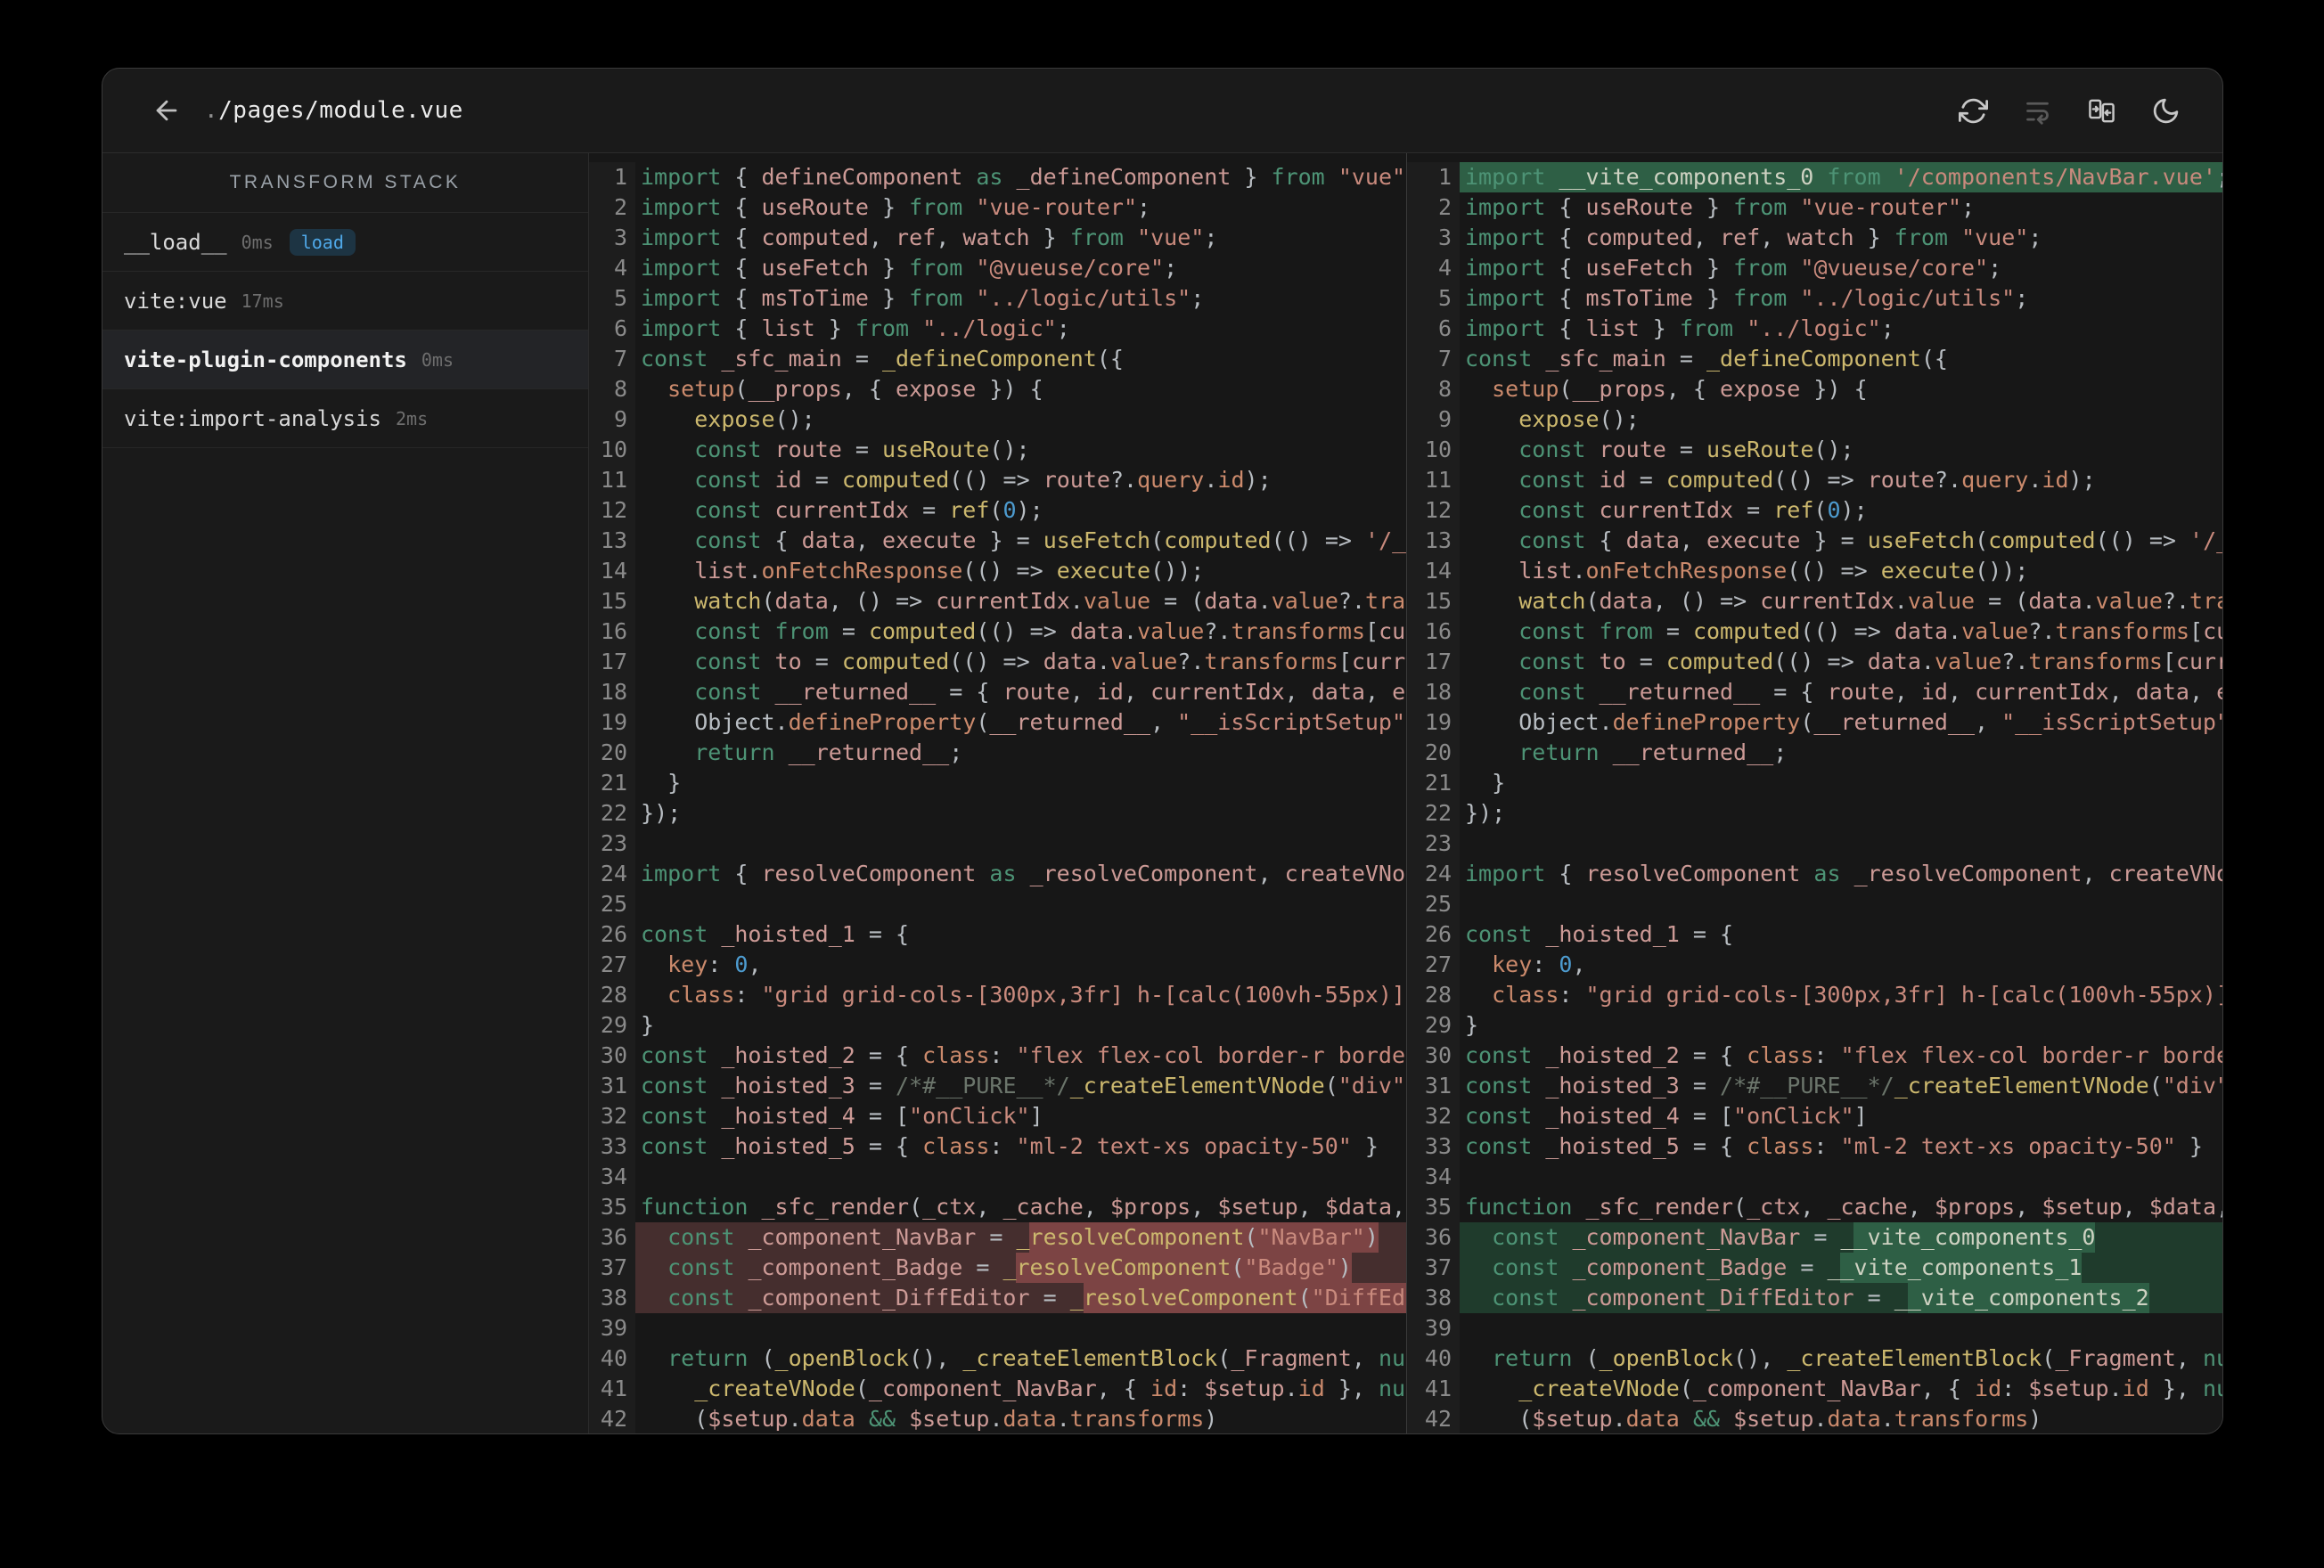 This screenshot has width=2324, height=1568. I want to click on code-line-after-12: 12 const currentIdx = ref(0);, so click(1814, 510).